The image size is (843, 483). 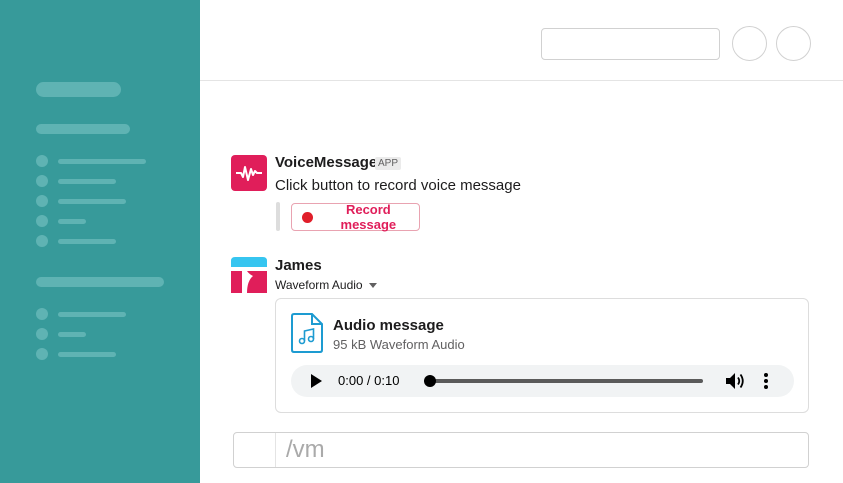 I want to click on waveform-icon, so click(x=249, y=173).